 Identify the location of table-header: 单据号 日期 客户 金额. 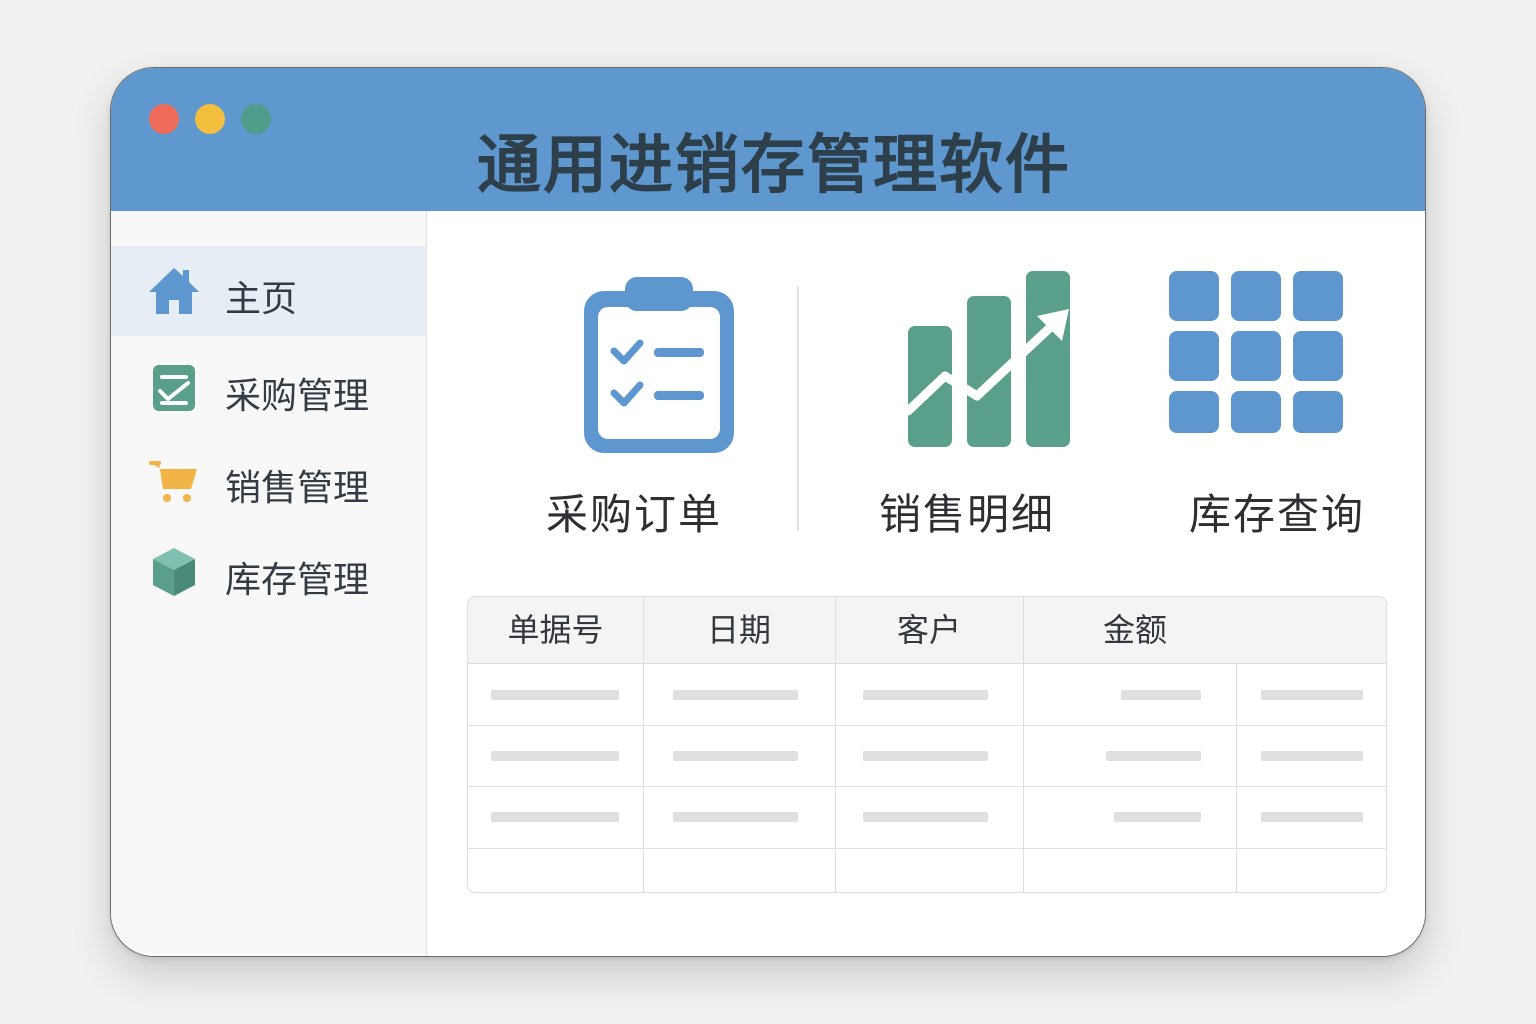
(927, 630).